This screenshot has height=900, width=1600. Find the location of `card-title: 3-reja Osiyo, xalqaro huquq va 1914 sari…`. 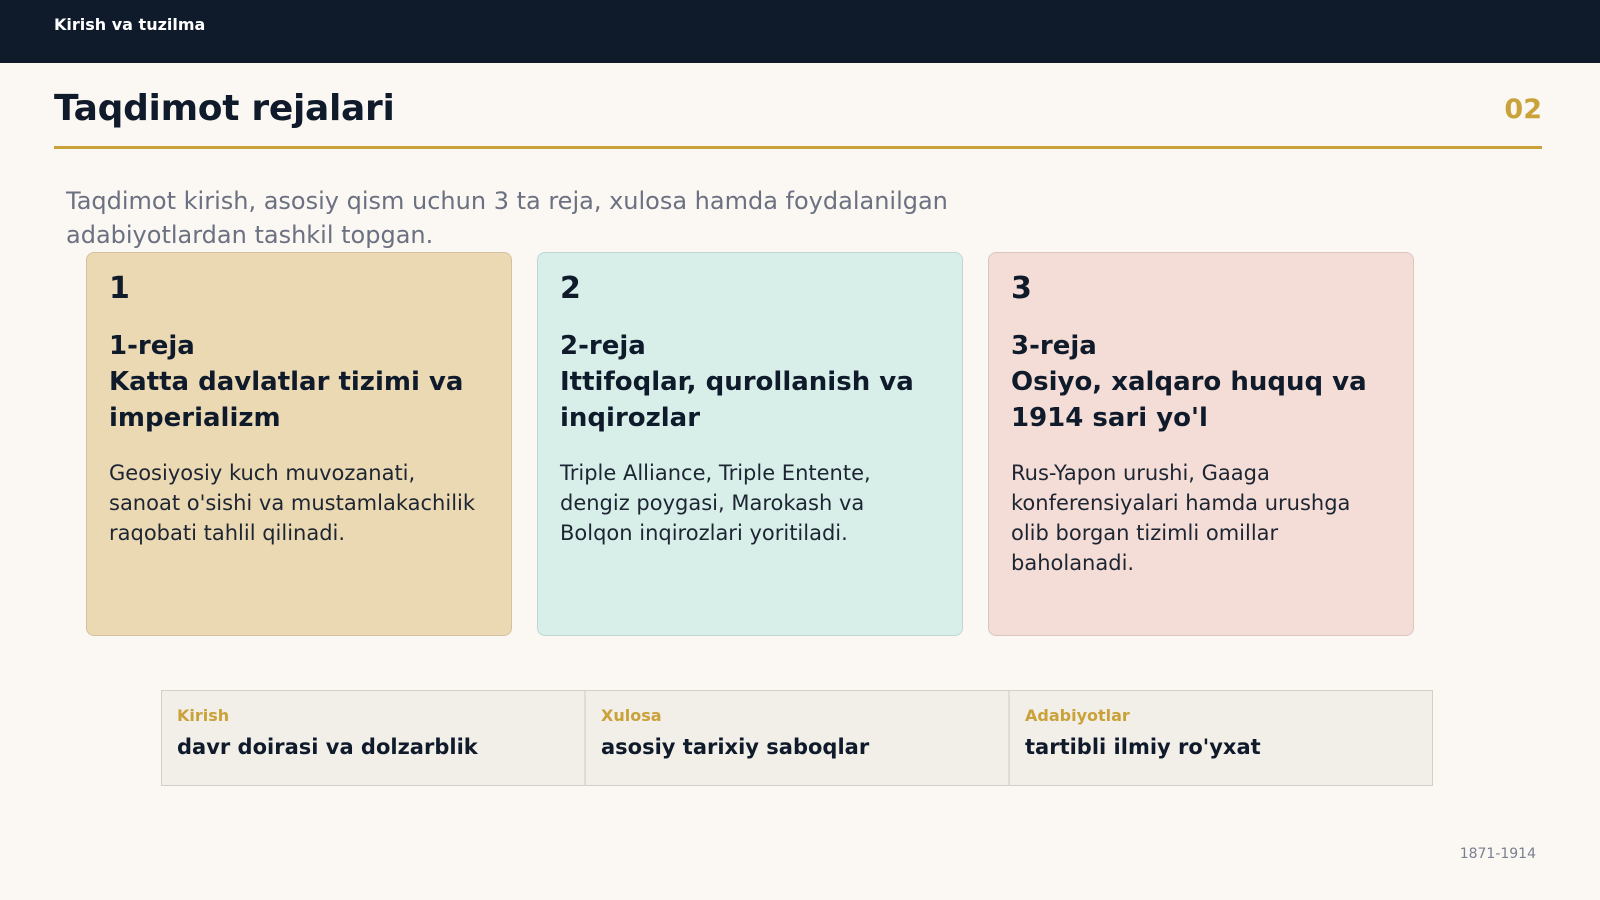

card-title: 3-reja Osiyo, xalqaro huquq va 1914 sari… is located at coordinates (1201, 382).